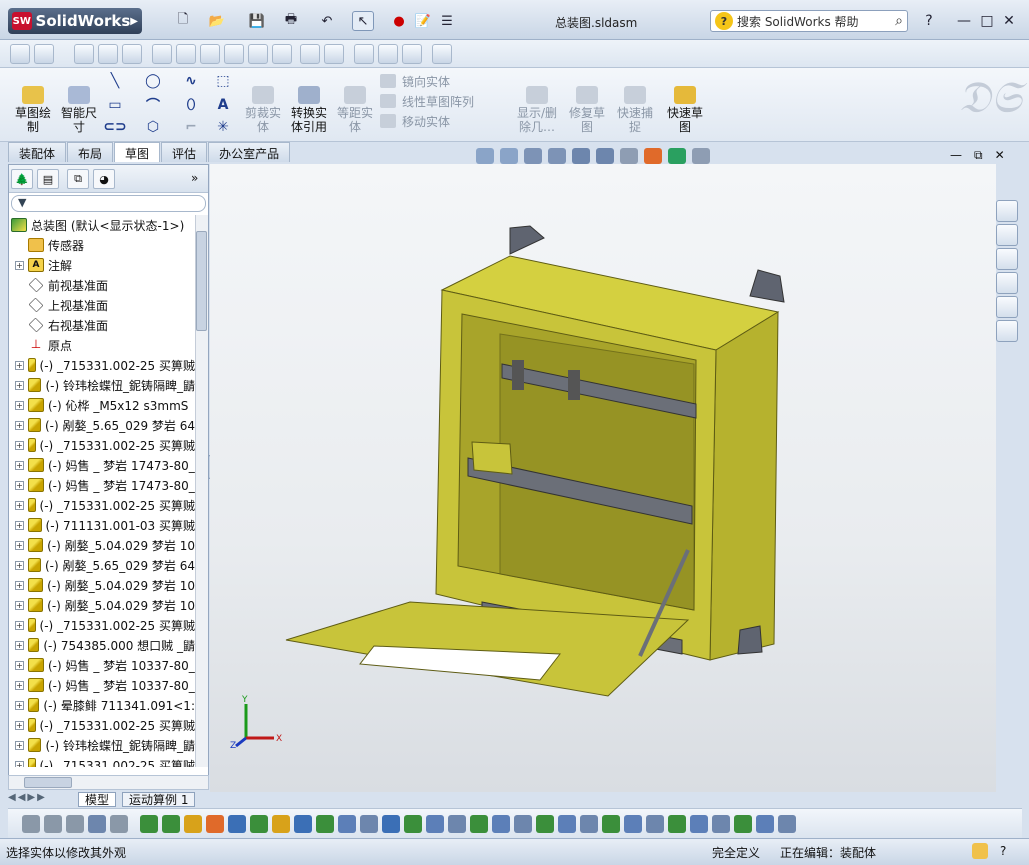 The image size is (1029, 865). Describe the element at coordinates (1000, 155) in the screenshot. I see `viewport-close-icon: ✕` at that location.